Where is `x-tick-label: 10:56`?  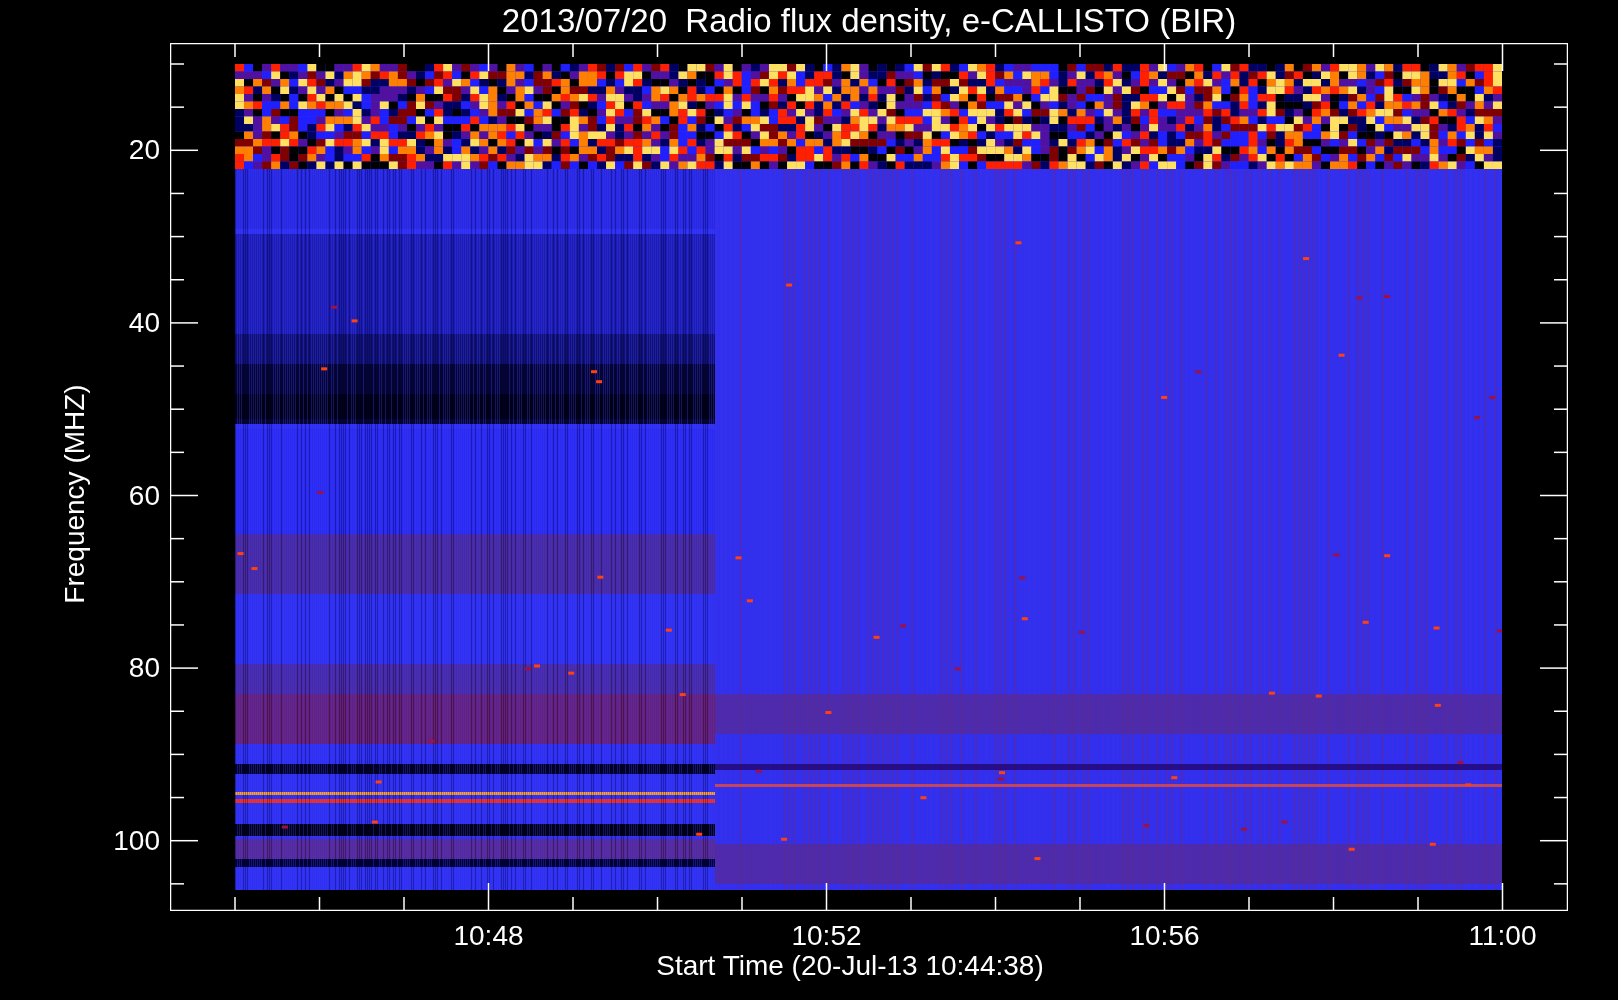 x-tick-label: 10:56 is located at coordinates (1164, 936).